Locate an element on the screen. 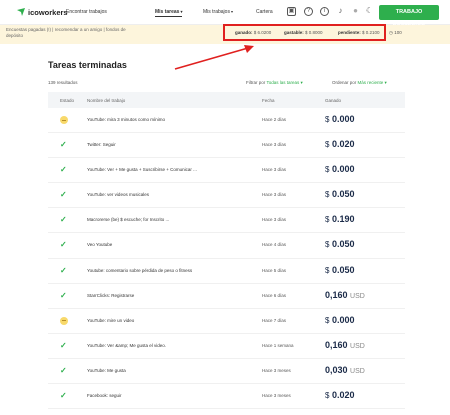 The width and height of the screenshot is (450, 415). help-icon: ? is located at coordinates (308, 11).